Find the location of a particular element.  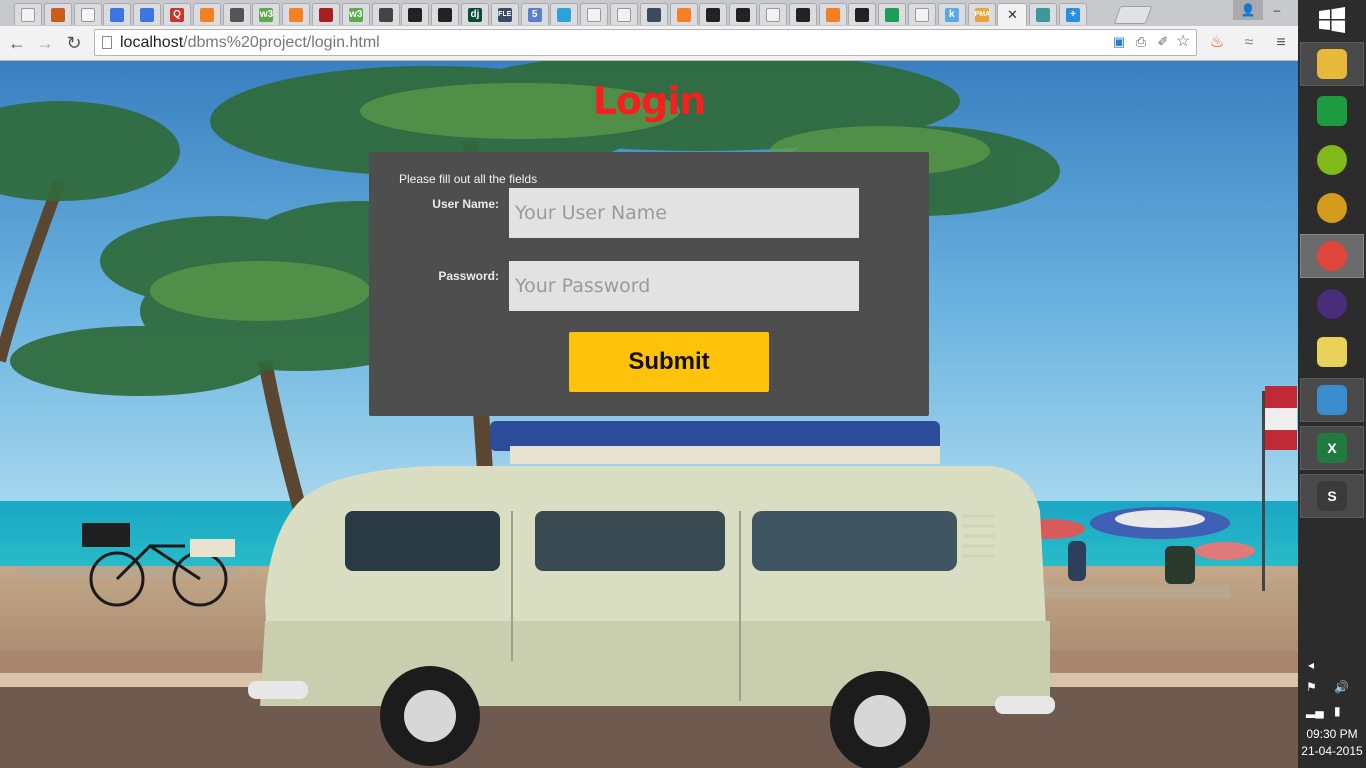

action-center-flag-icon: ⚑ is located at coordinates (1311, 687).